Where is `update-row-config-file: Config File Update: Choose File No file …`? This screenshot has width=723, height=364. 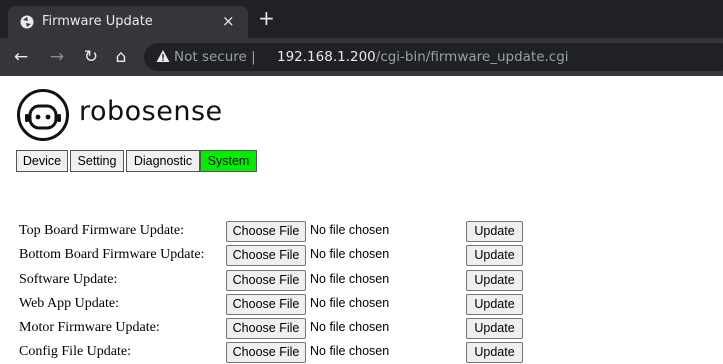 update-row-config-file: Config File Update: Choose File No file … is located at coordinates (361, 353).